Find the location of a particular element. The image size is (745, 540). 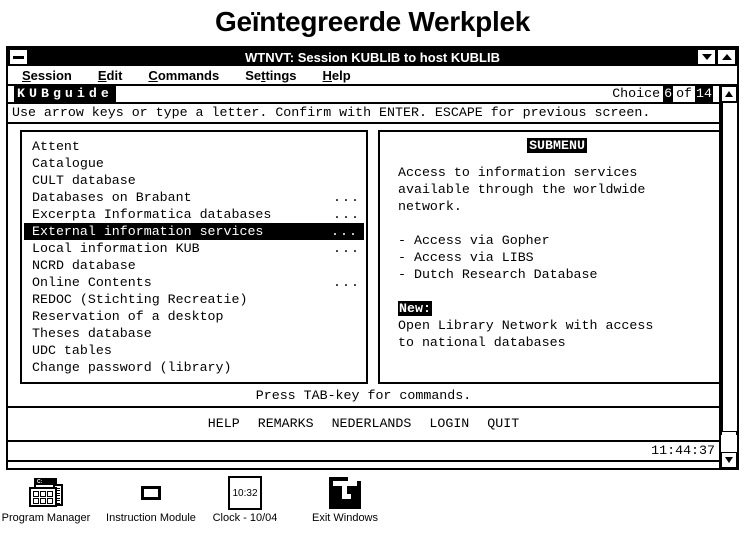

submenu-heading-wrap: SUBMENU is located at coordinates (557, 151).